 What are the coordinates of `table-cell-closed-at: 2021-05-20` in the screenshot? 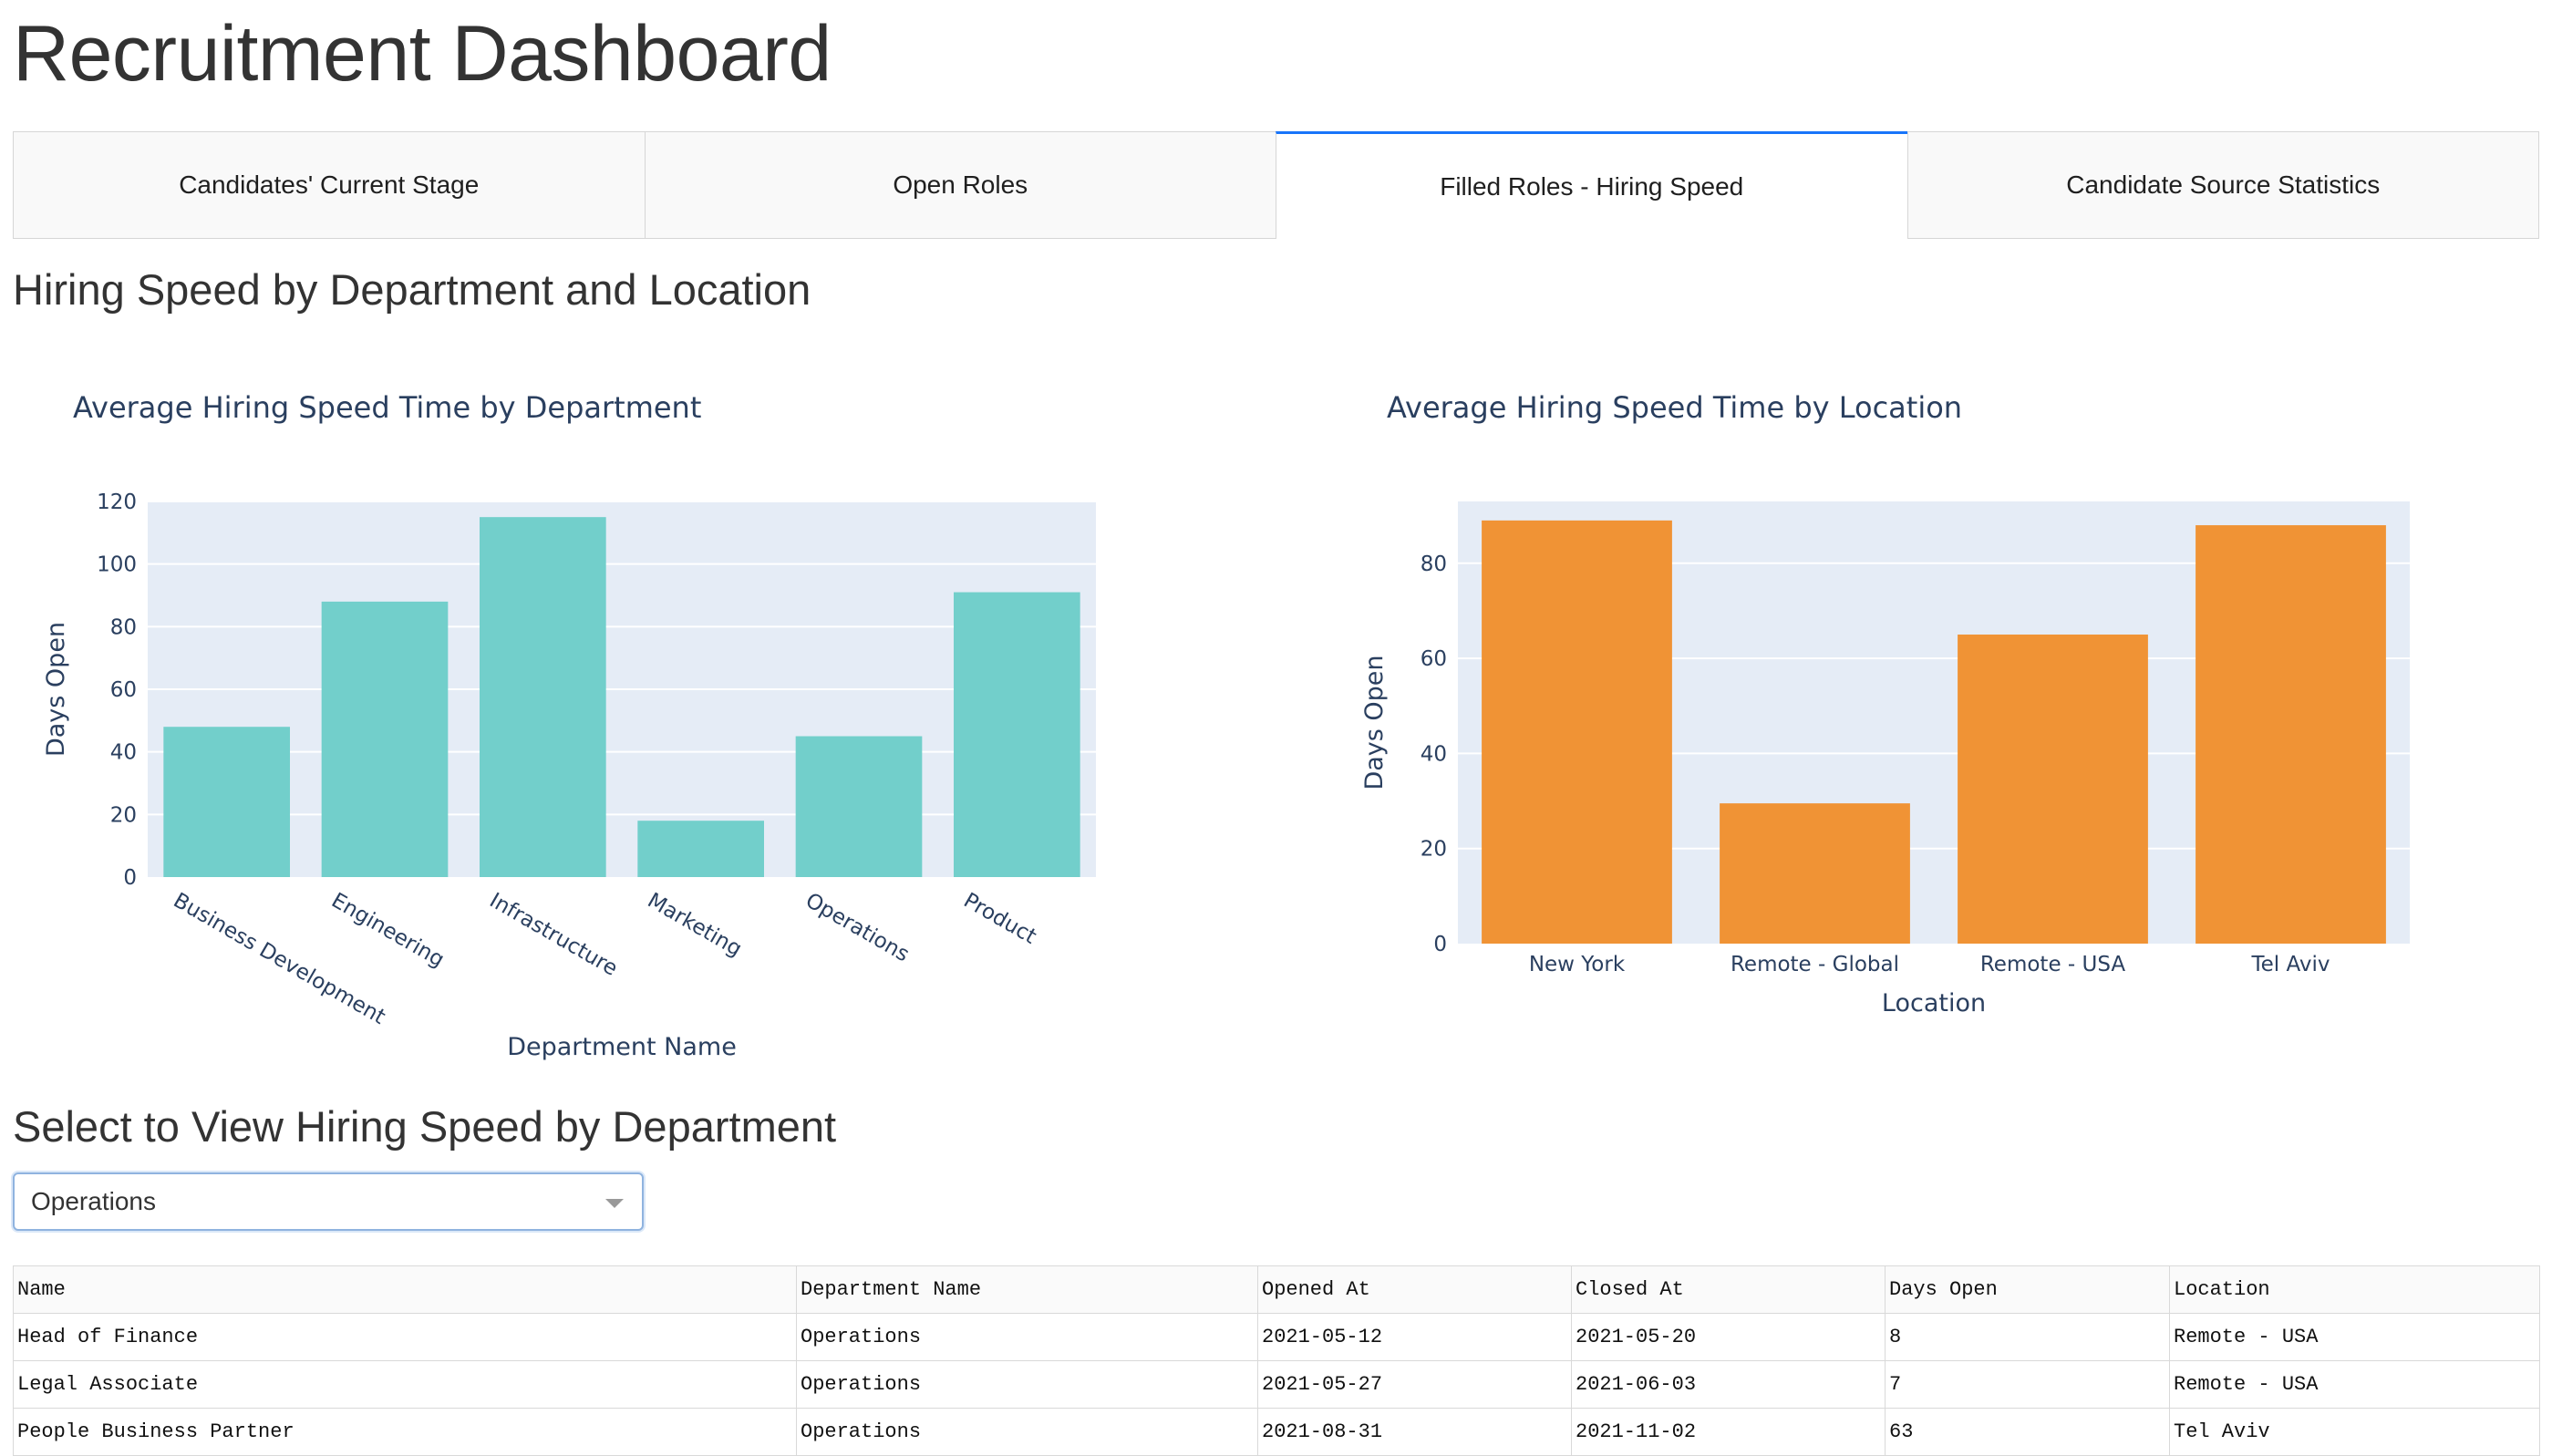 It's located at (1728, 1337).